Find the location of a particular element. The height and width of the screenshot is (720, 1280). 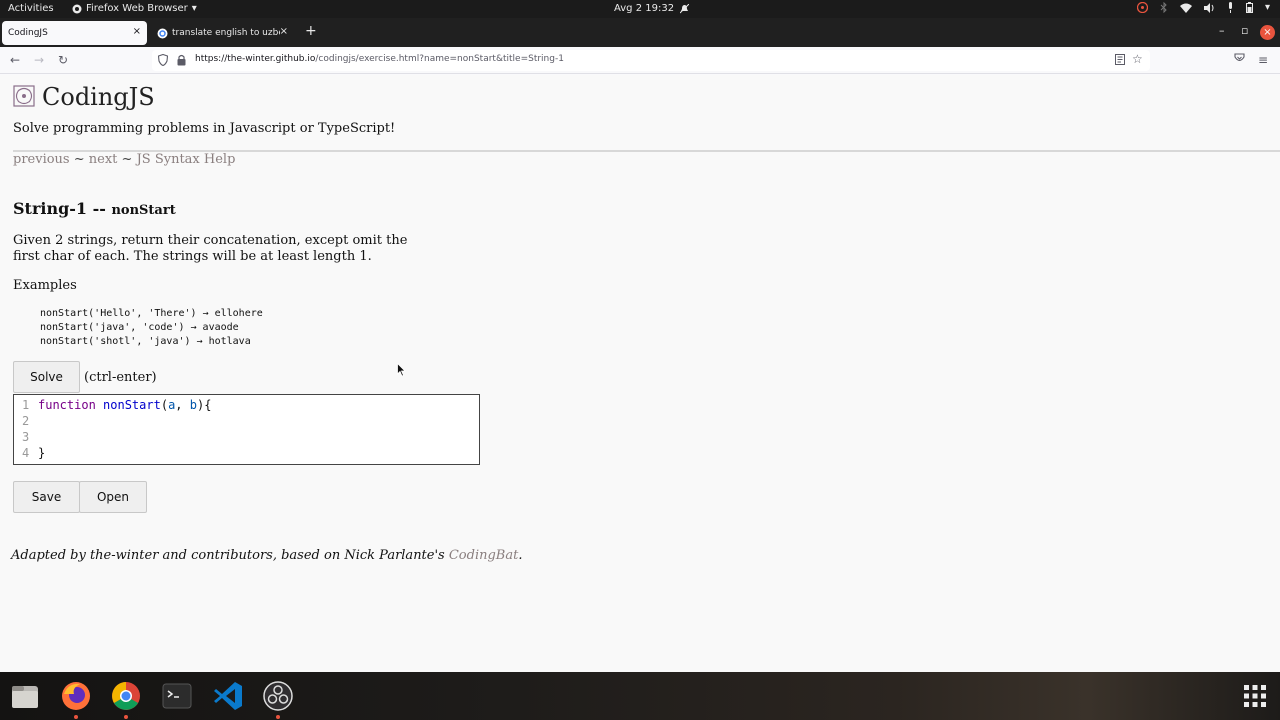

restore-icon: ▫ is located at coordinates (1244, 30).